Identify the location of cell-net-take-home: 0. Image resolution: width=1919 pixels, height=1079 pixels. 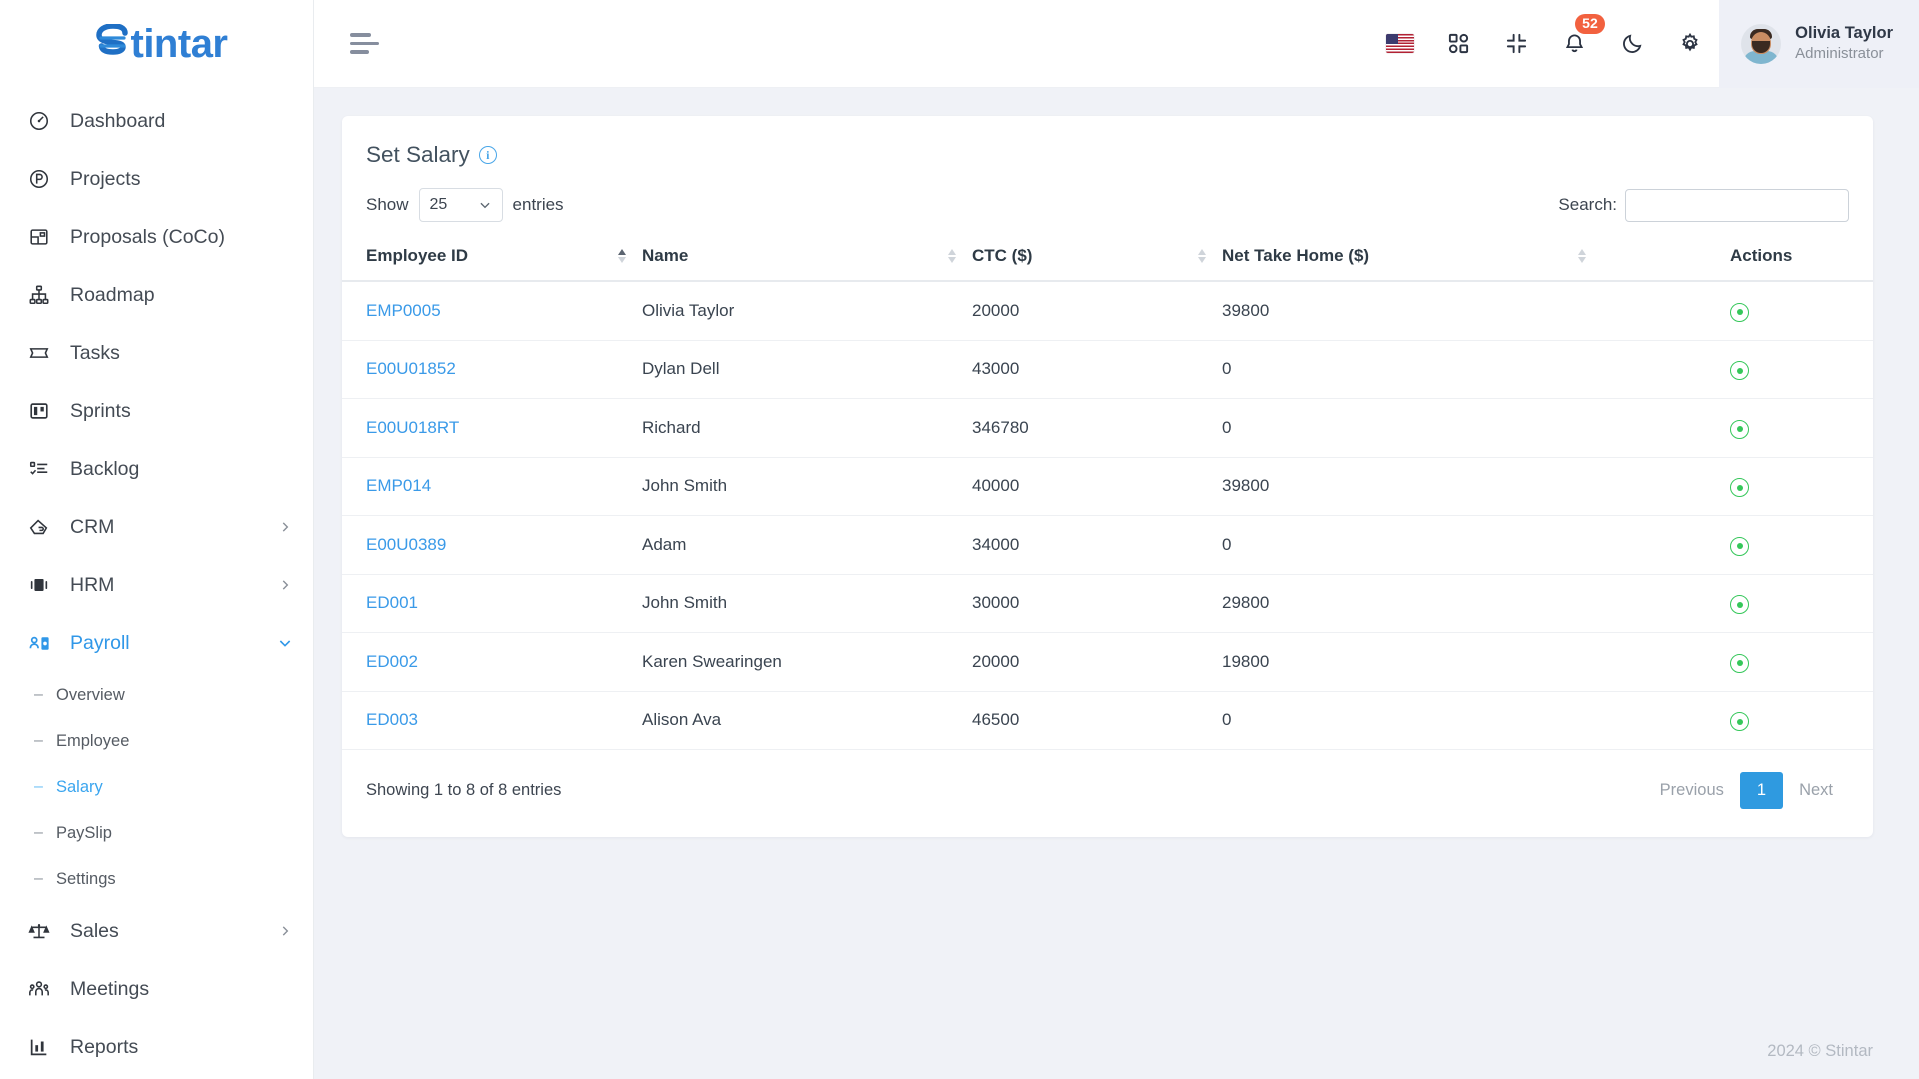
(1412, 369).